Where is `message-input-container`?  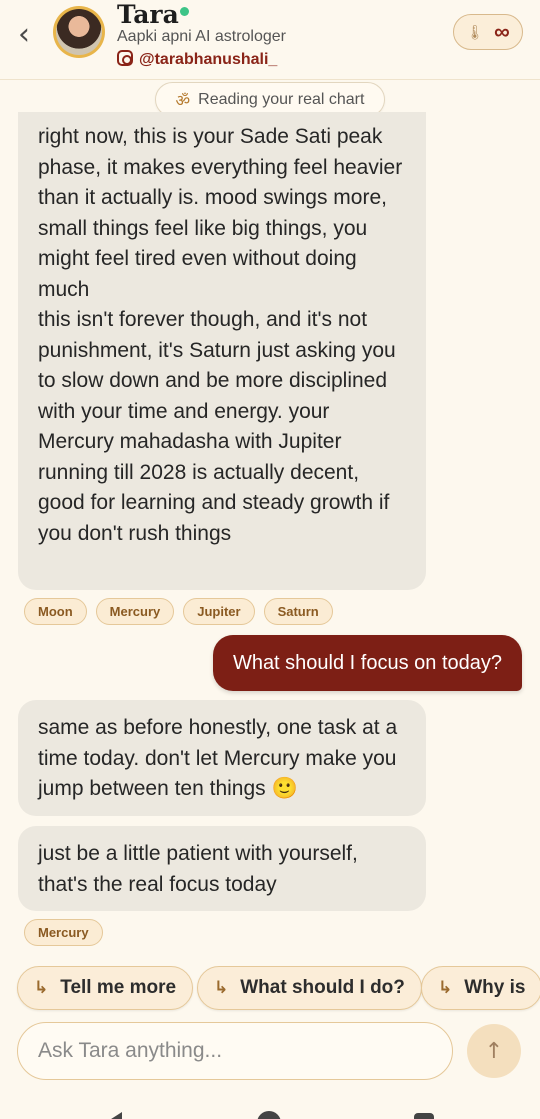
message-input-container is located at coordinates (235, 1051).